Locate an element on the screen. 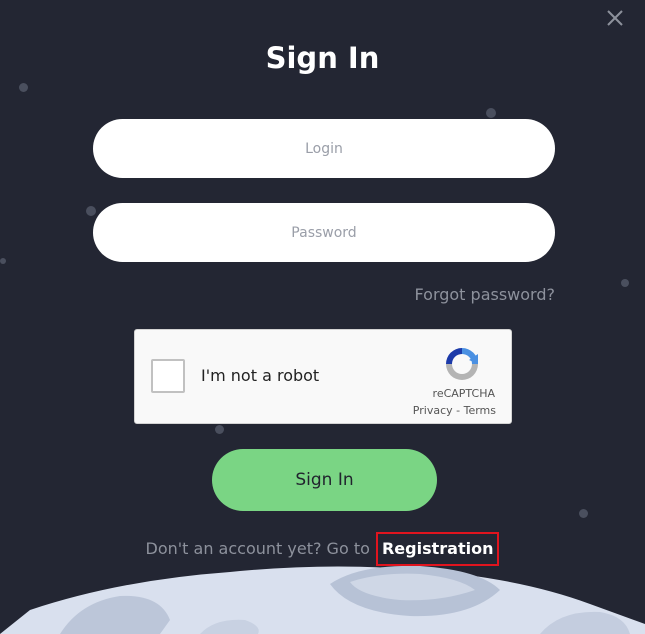  recaptcha-label: I'm not a robot is located at coordinates (260, 375).